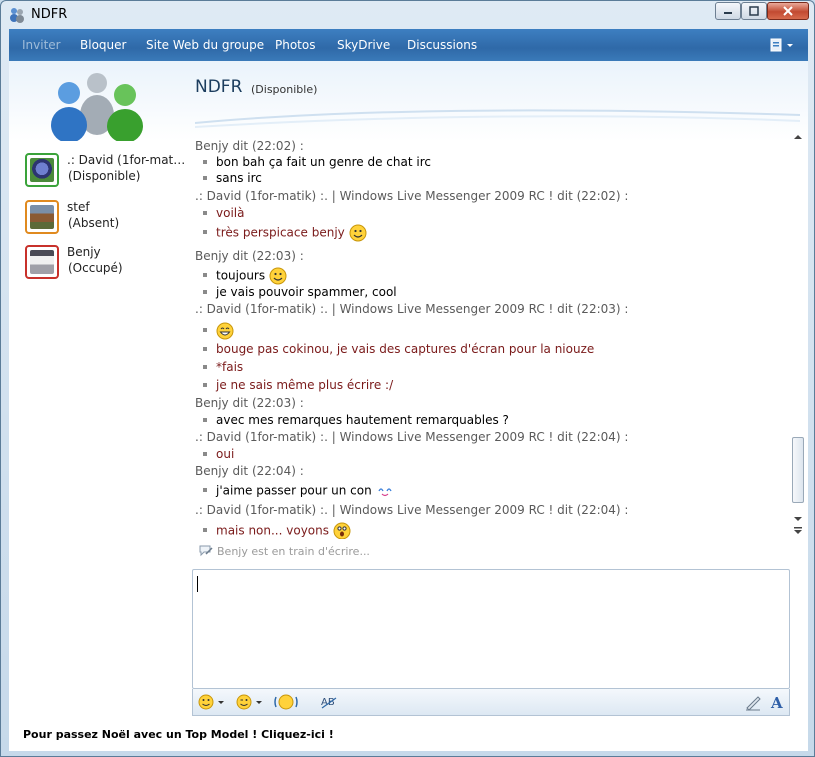 Image resolution: width=815 pixels, height=757 pixels. What do you see at coordinates (78, 207) in the screenshot?
I see `contact-name: stef` at bounding box center [78, 207].